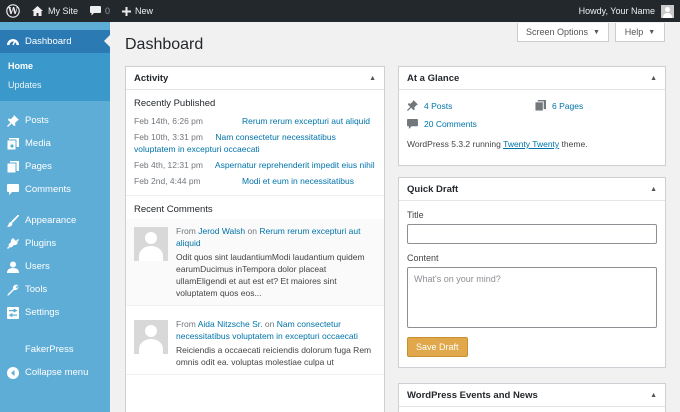 This screenshot has width=680, height=412. What do you see at coordinates (38, 143) in the screenshot?
I see `sidebar-item-label: Media` at bounding box center [38, 143].